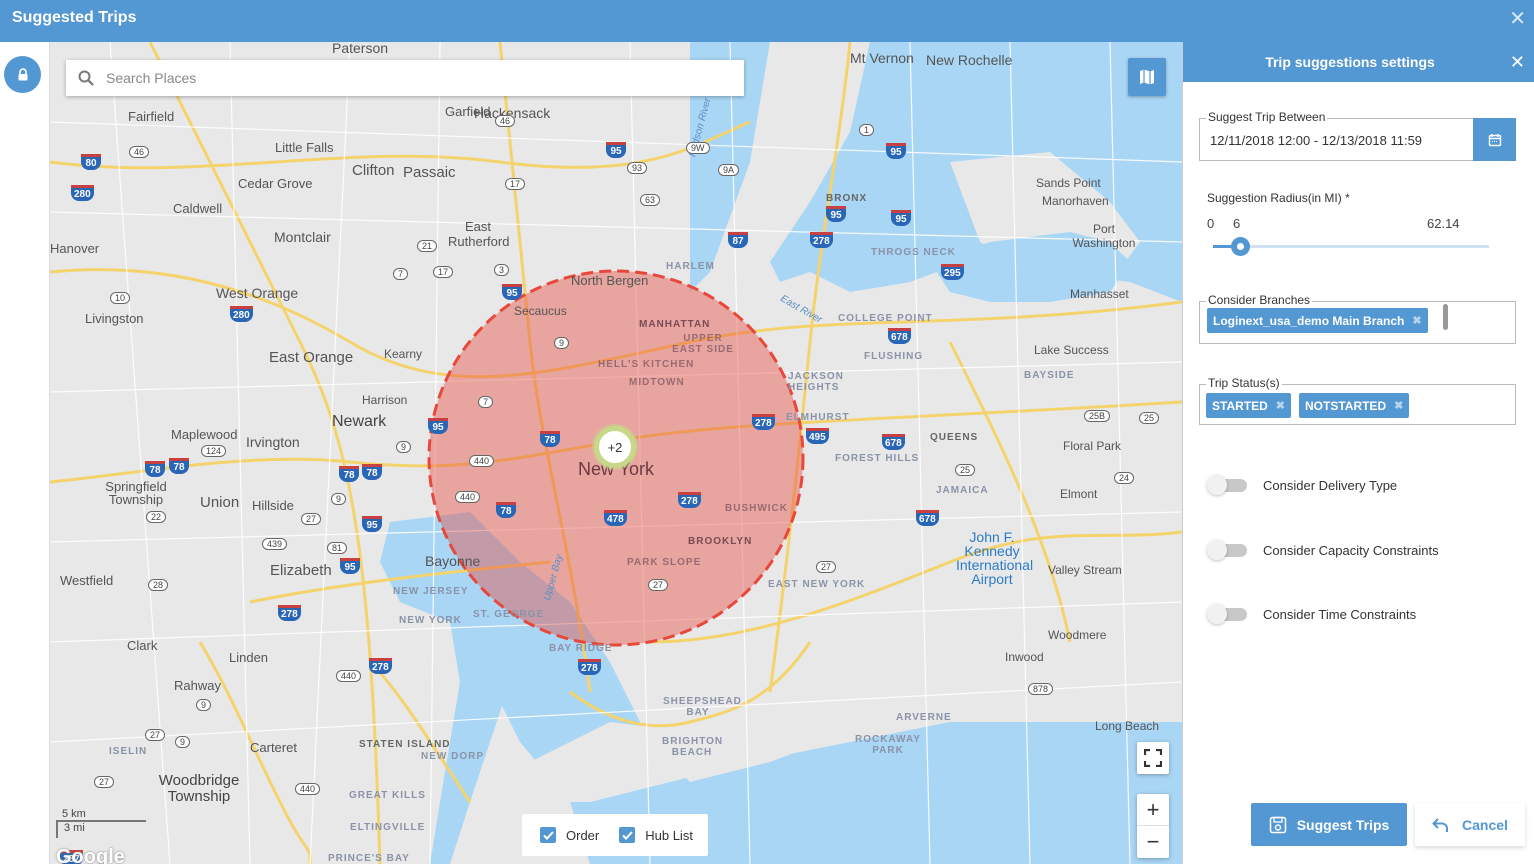 Image resolution: width=1534 pixels, height=864 pixels. I want to click on radius-label: Suggestion Radius(in MI) *, so click(1278, 198).